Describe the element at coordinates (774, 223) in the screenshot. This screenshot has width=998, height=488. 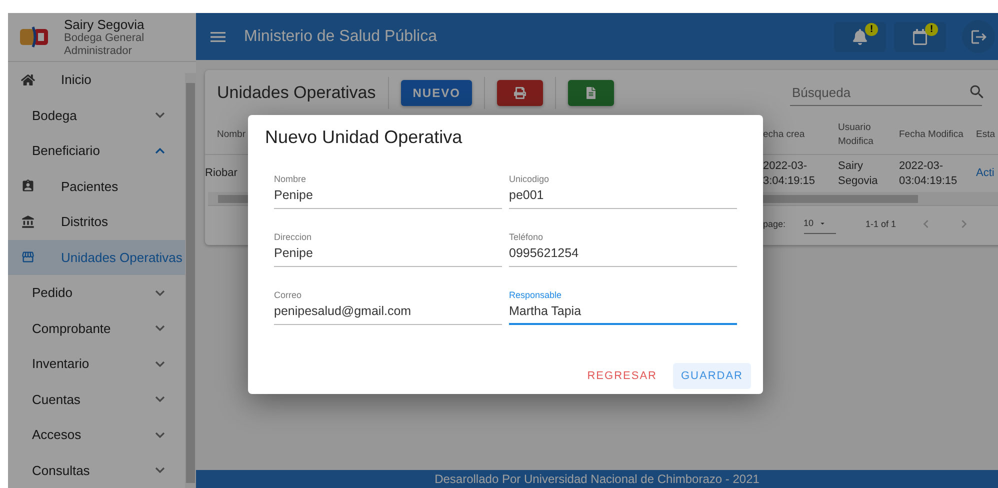
I see `rows-per-page-label: page:` at that location.